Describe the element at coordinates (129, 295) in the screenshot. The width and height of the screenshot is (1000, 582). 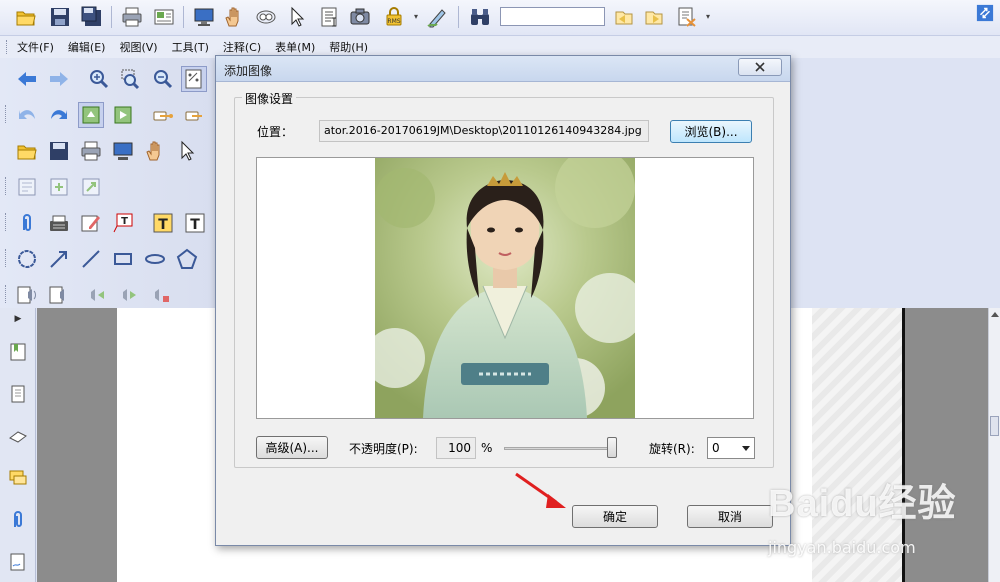
I see `audio-next-icon` at that location.